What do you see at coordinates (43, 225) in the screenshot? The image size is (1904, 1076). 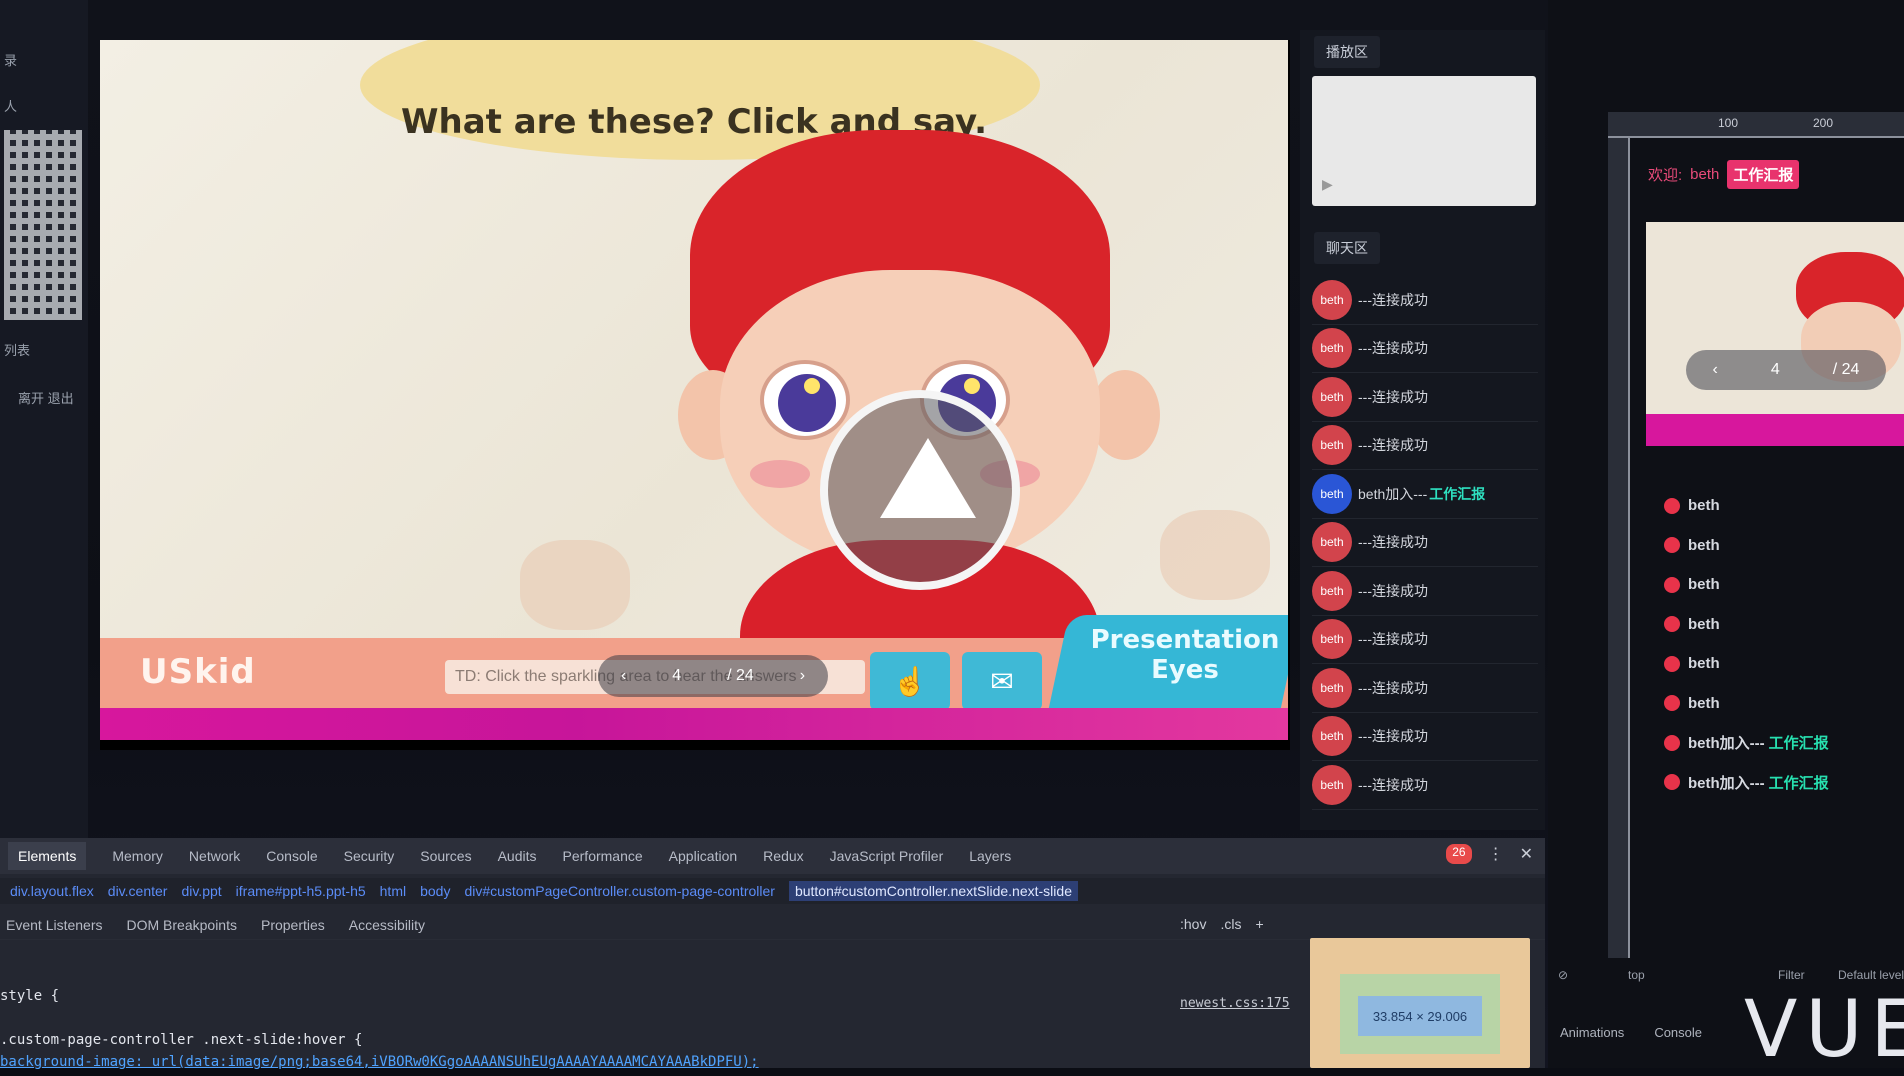 I see `qr-code` at bounding box center [43, 225].